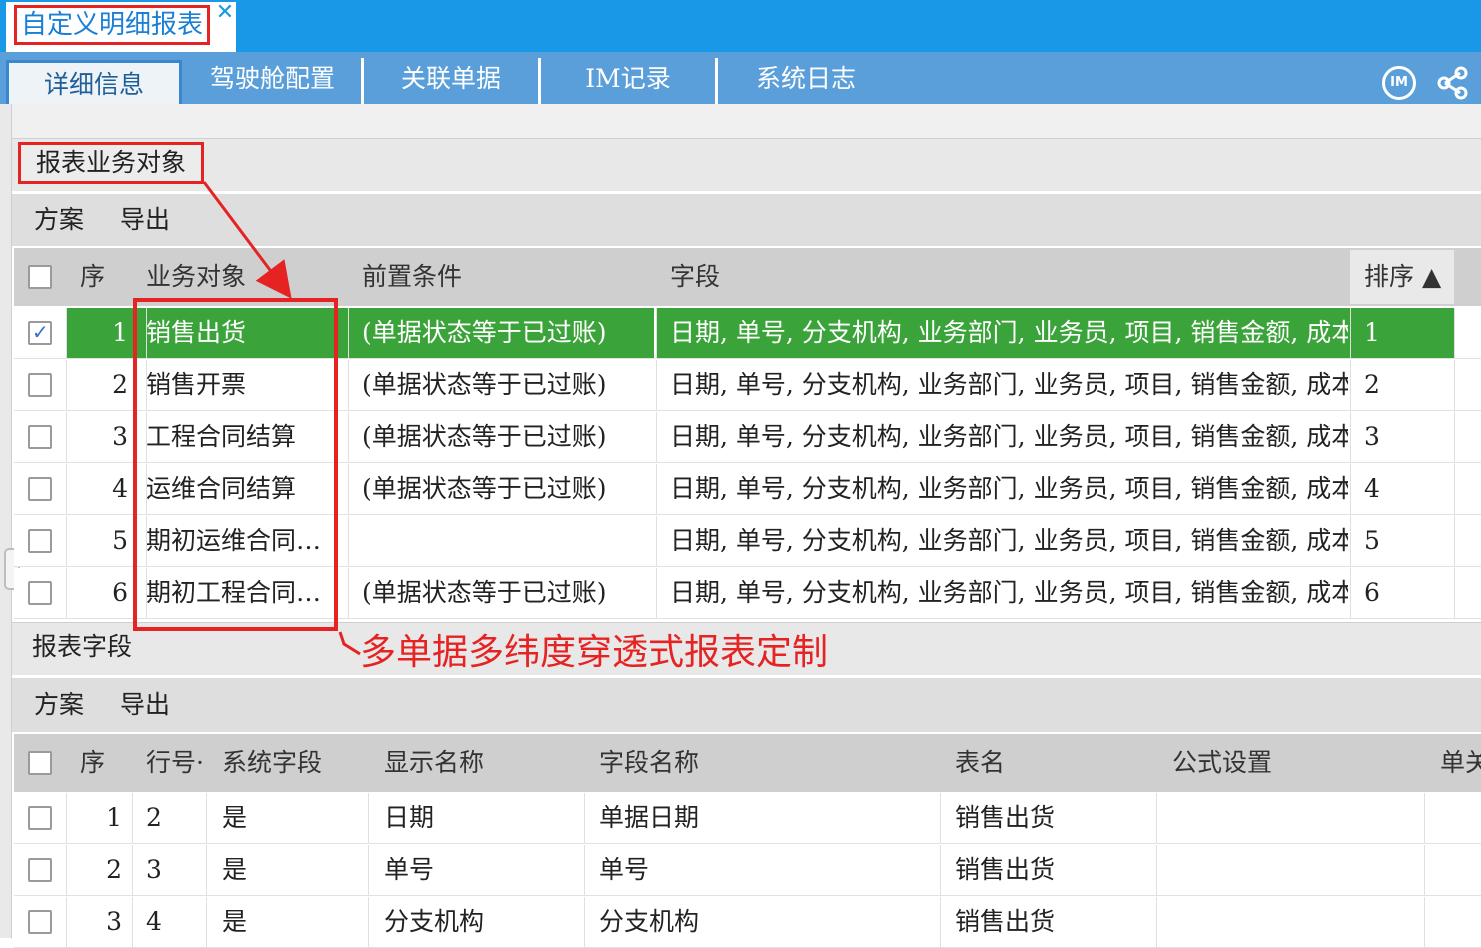 The width and height of the screenshot is (1481, 948). Describe the element at coordinates (1460, 763) in the screenshot. I see `column-header-single: 单关` at that location.